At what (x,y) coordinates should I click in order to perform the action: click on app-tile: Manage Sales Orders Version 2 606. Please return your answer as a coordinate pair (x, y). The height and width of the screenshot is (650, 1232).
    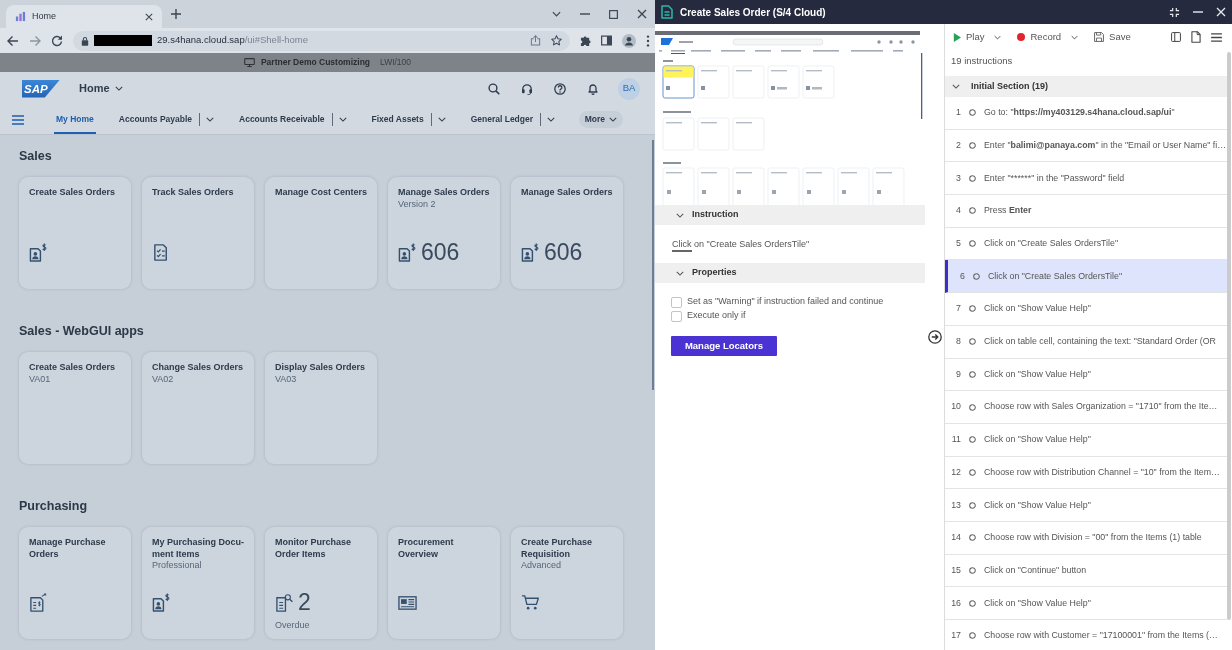
    Looking at the image, I should click on (444, 233).